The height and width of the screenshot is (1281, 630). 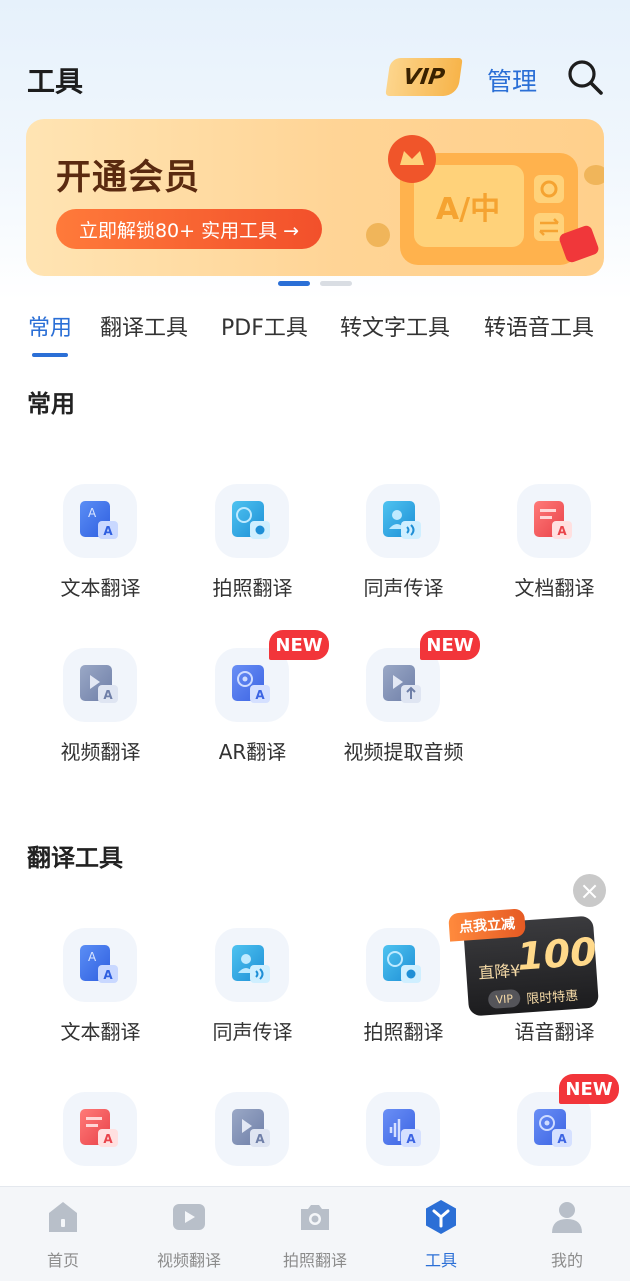 I want to click on promo-close-button: ×, so click(x=589, y=890).